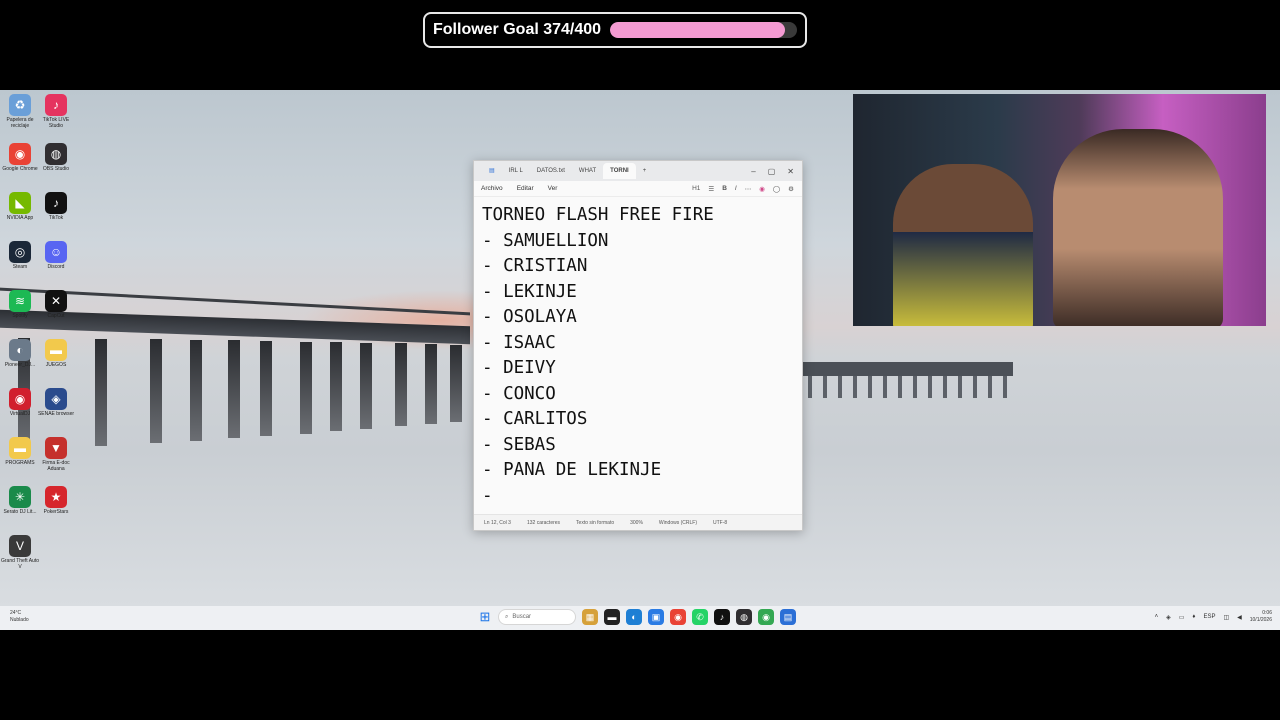  I want to click on taskbar-search-box: ⌕ Buscar, so click(537, 617).